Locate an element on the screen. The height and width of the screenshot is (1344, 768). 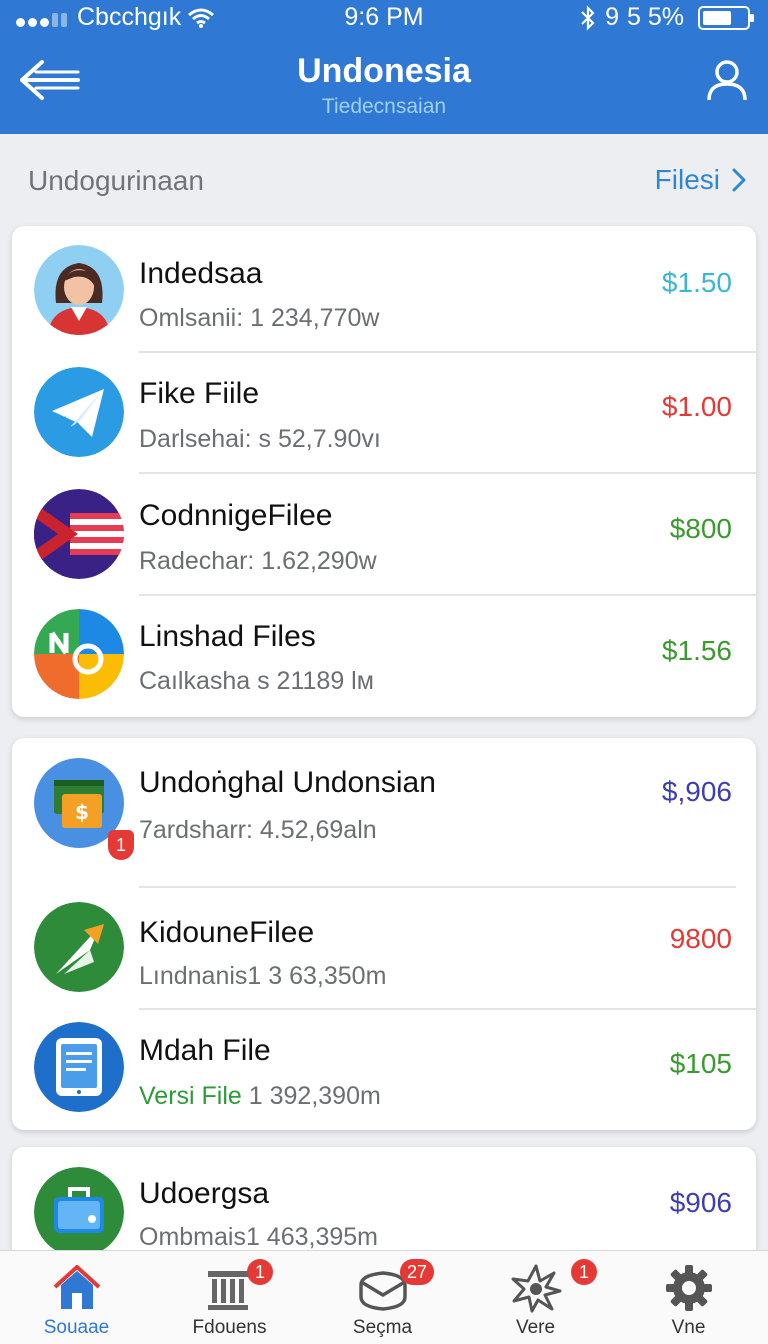
item-price: $,906 is located at coordinates (696, 791).